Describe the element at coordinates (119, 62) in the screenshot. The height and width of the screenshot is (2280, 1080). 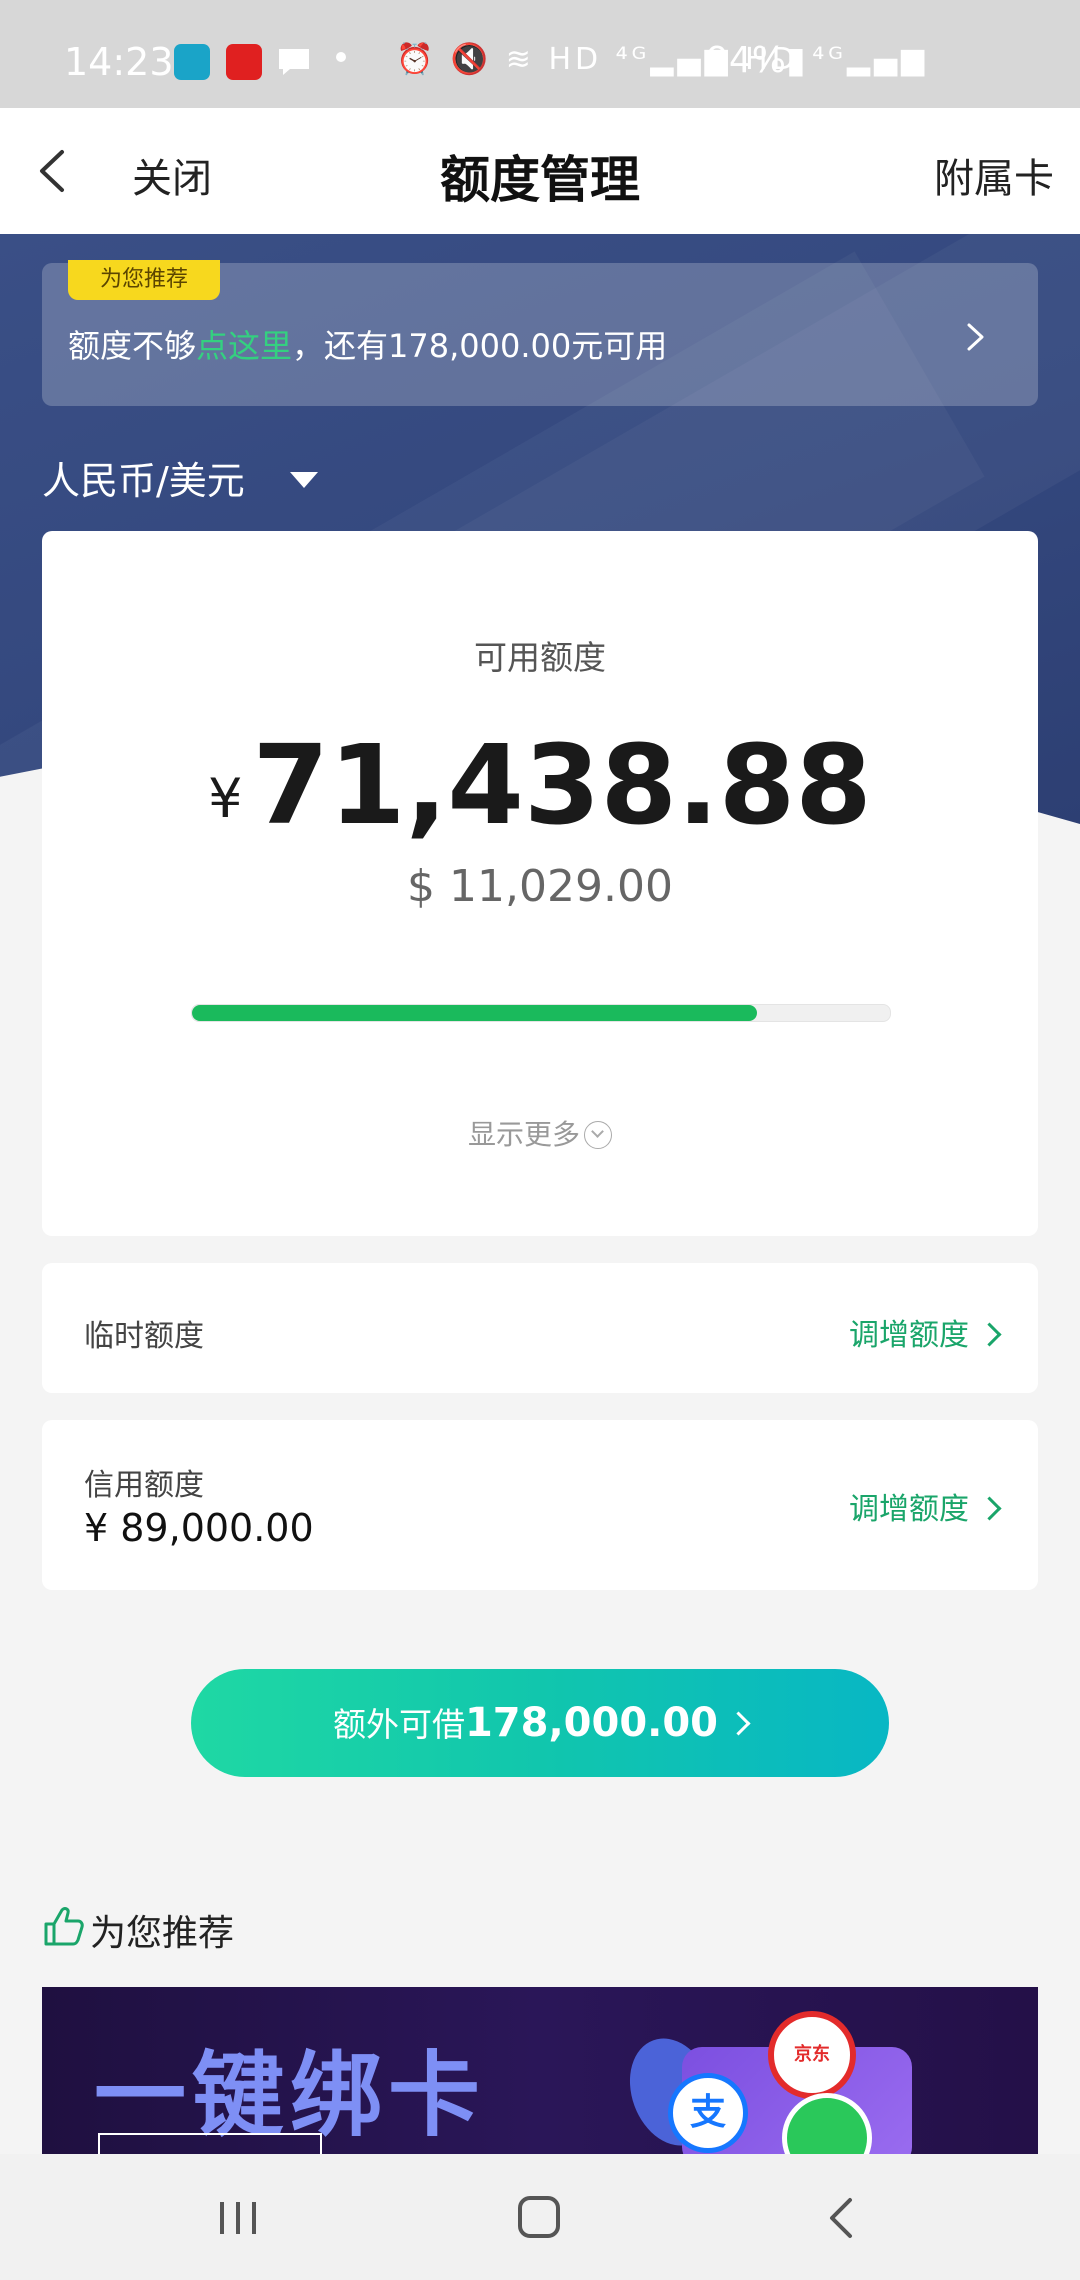
I see `status-time: 14:23` at that location.